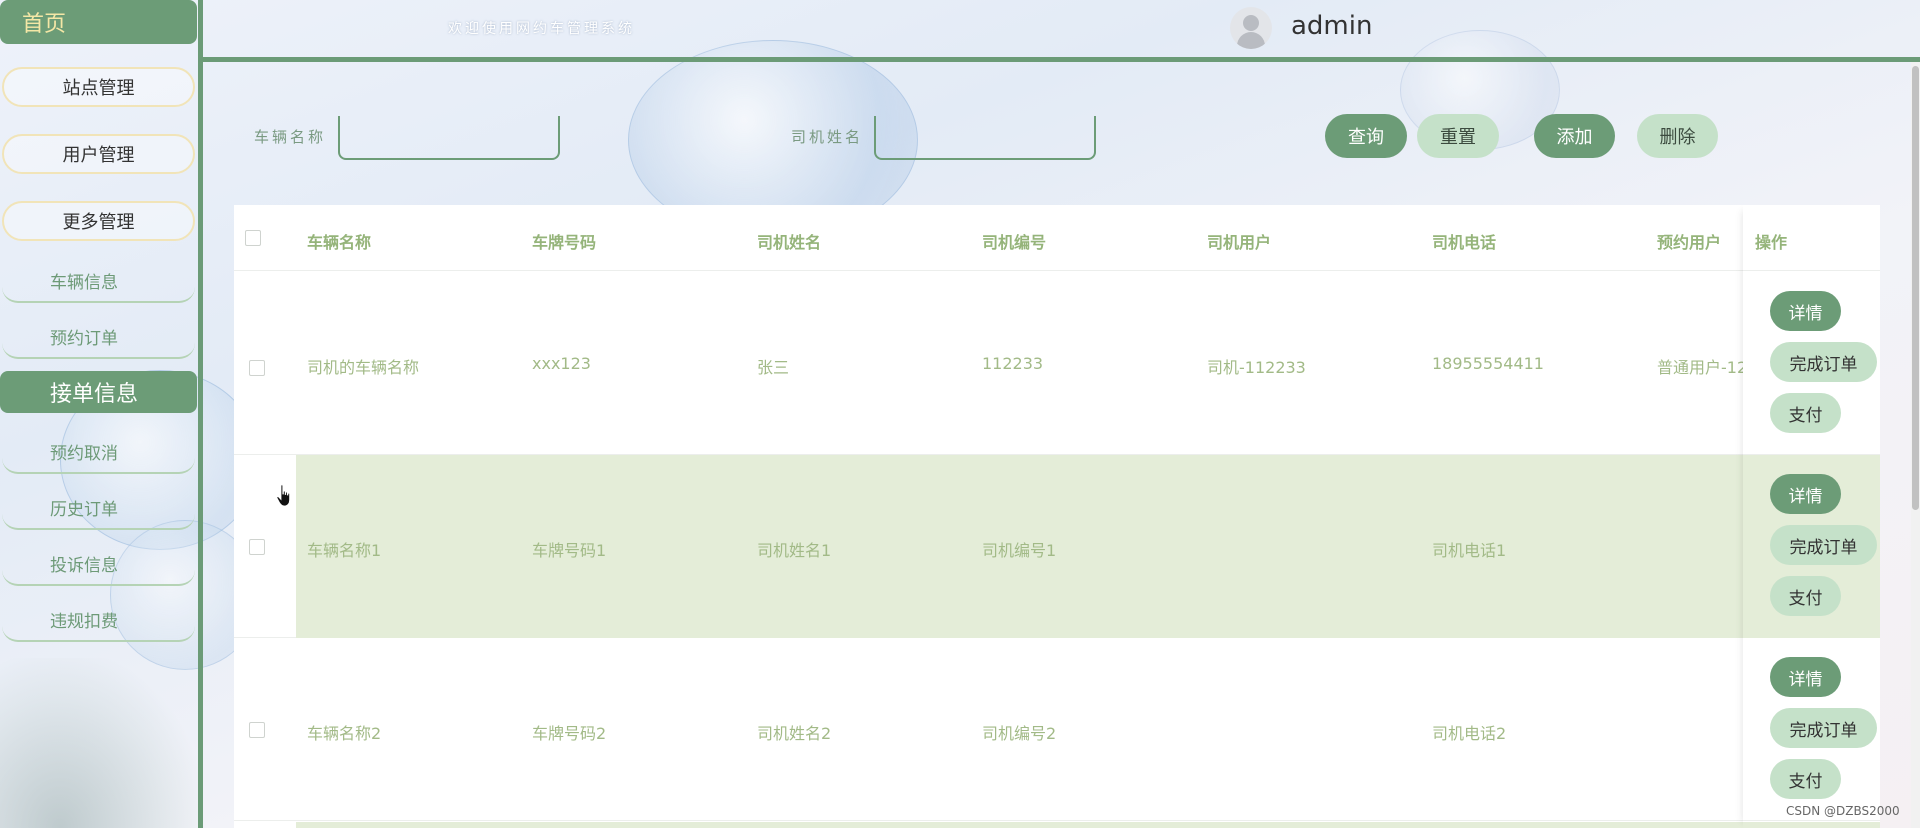  I want to click on cell-booking-user: 普通用户-12, so click(1700, 367).